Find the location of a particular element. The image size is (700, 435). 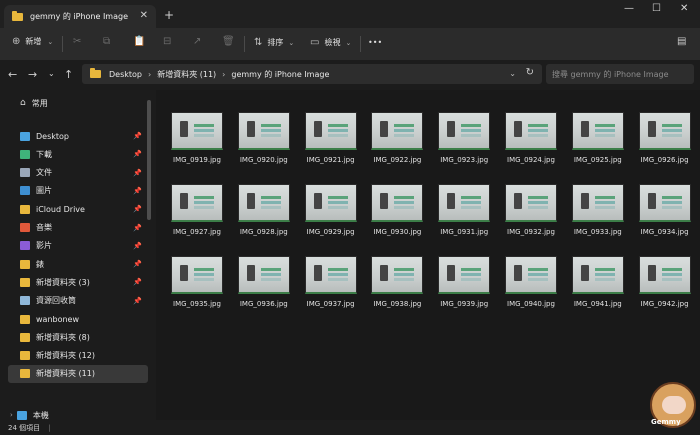

file-item: IMG_0936.jpg is located at coordinates (264, 282).